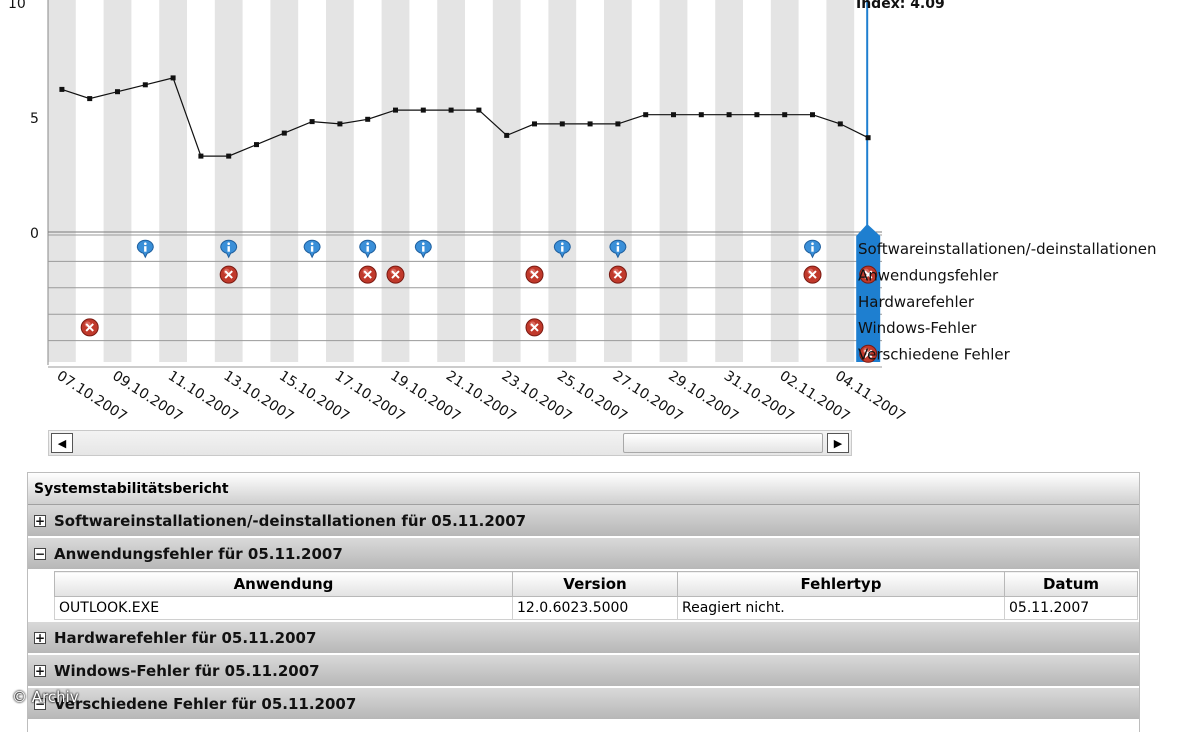 Image resolution: width=1200 pixels, height=732 pixels. What do you see at coordinates (723, 443) in the screenshot?
I see `scroll-thumb` at bounding box center [723, 443].